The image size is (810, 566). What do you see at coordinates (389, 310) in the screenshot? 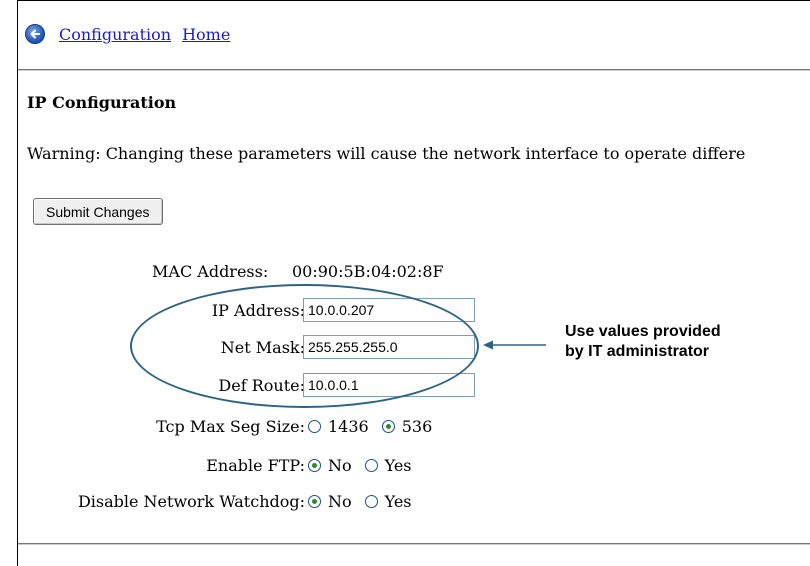
I see `ip-address-input` at bounding box center [389, 310].